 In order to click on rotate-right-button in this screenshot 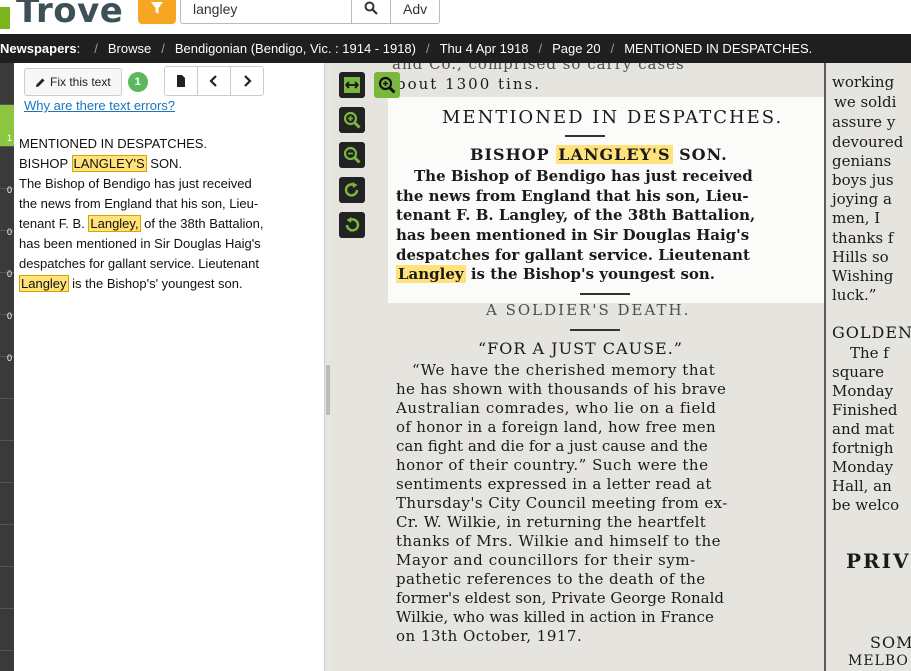, I will do `click(352, 190)`.